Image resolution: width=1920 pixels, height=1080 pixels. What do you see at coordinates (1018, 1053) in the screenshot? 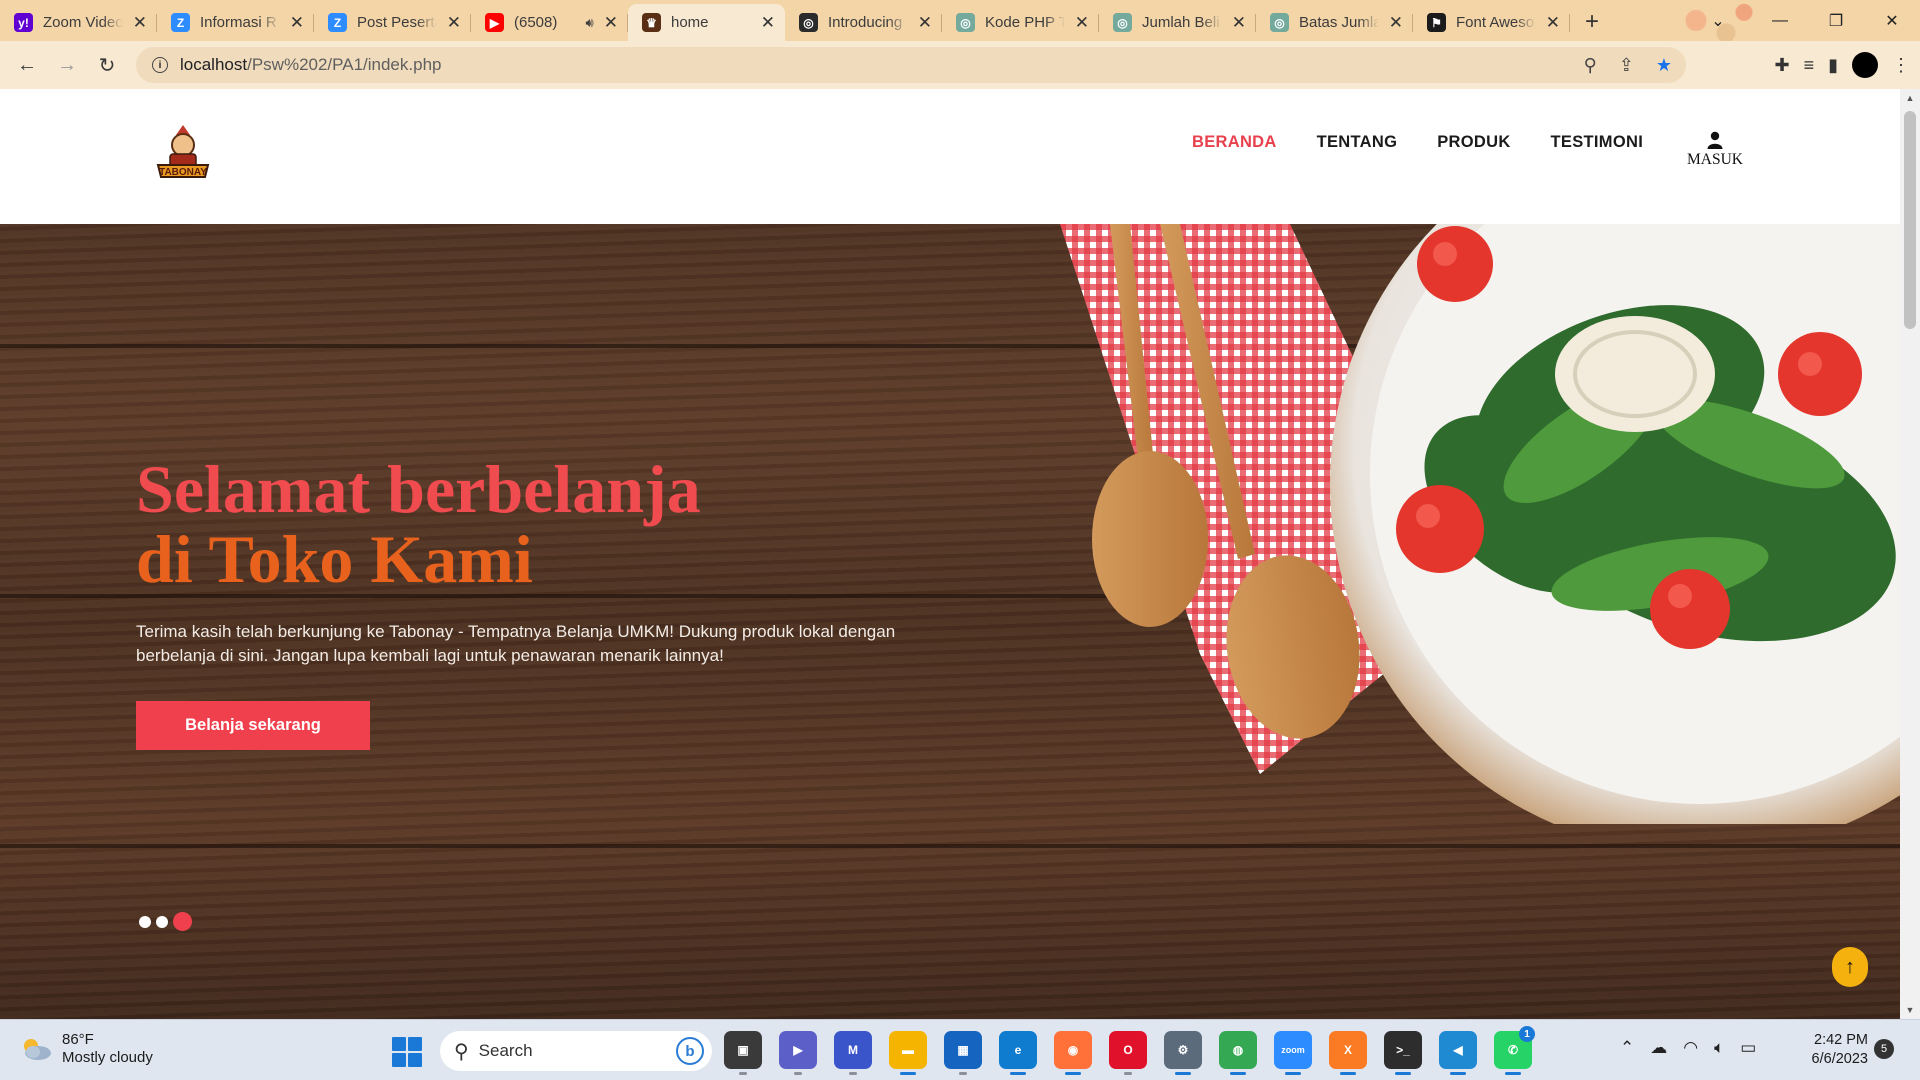
I see `edge-icon: e` at bounding box center [1018, 1053].